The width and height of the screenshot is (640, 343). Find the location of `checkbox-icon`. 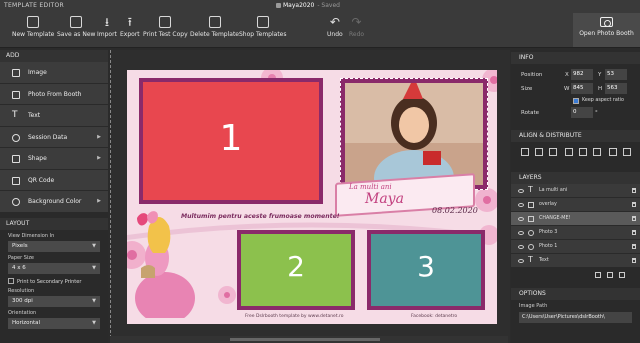

checkbox-icon is located at coordinates (11, 280).